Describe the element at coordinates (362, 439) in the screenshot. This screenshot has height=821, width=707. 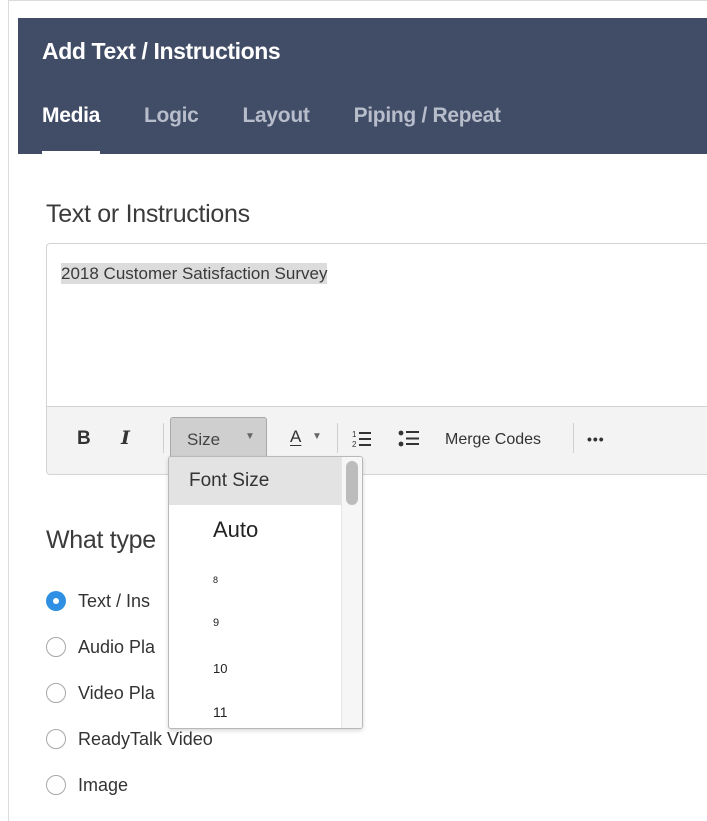
I see `numbered-list-icon: 1 2` at that location.